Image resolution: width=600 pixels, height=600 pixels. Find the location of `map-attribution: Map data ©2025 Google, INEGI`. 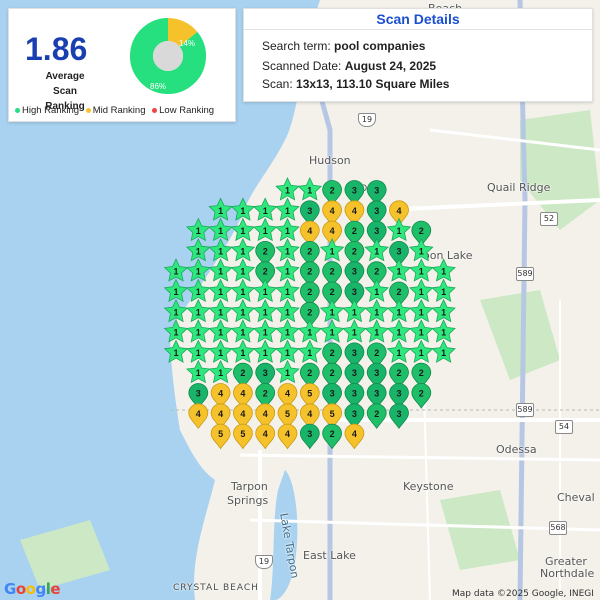

map-attribution: Map data ©2025 Google, INEGI is located at coordinates (523, 594).